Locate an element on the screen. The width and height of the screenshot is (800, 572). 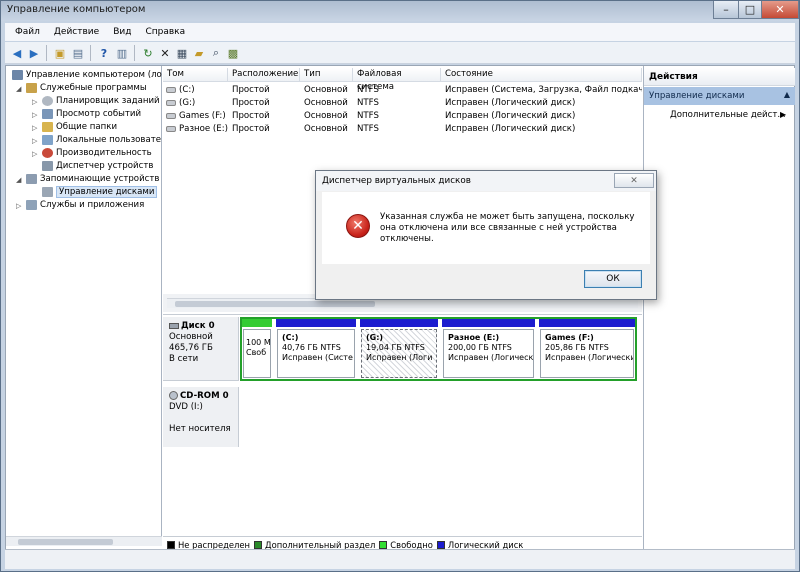
refresh-icon: ↻ is located at coordinates (148, 53).